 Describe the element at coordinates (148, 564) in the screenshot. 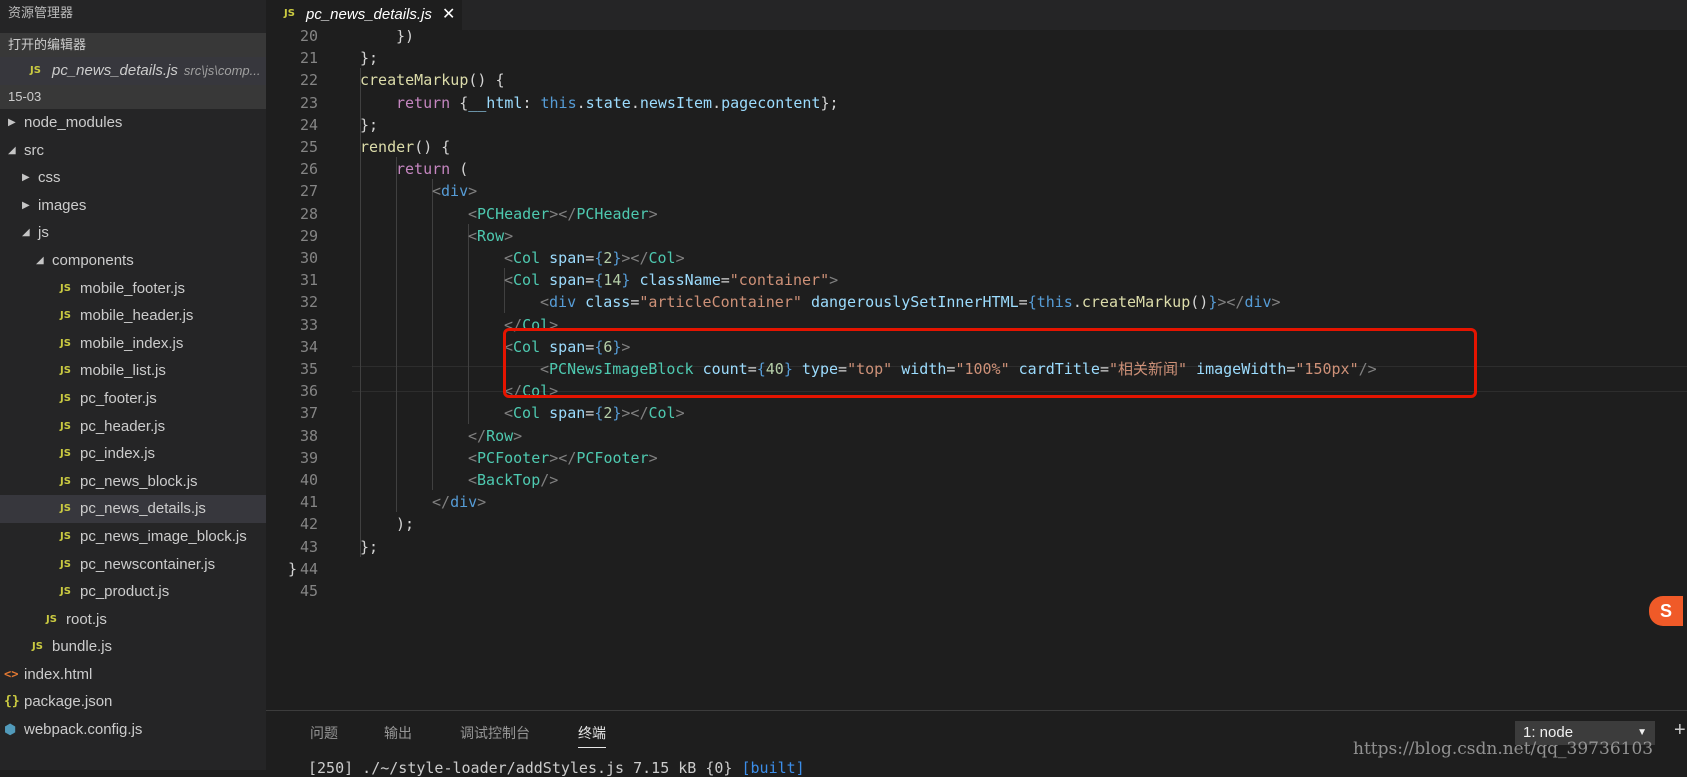

I see `tree-item-label: pc_newscontainer.js` at that location.